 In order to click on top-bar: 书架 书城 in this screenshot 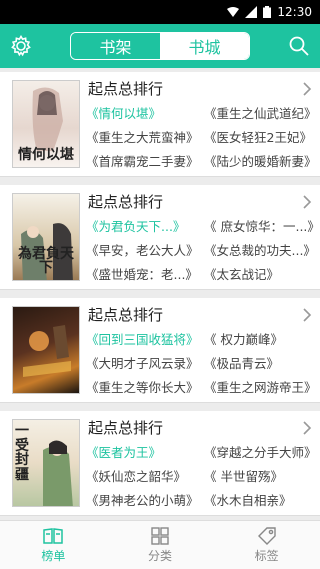, I will do `click(160, 46)`.